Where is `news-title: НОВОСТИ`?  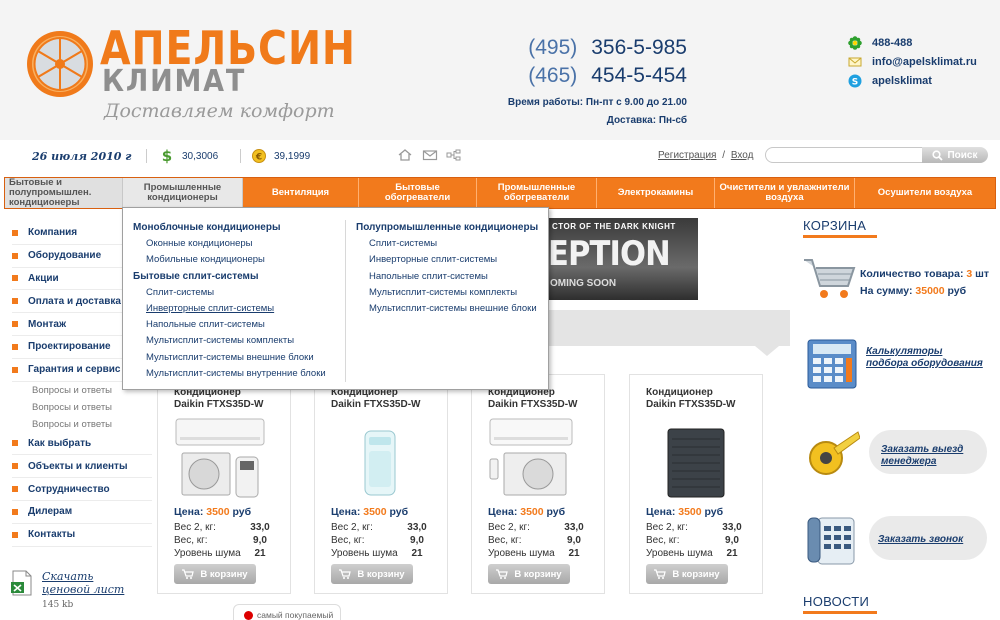 news-title: НОВОСТИ is located at coordinates (840, 604).